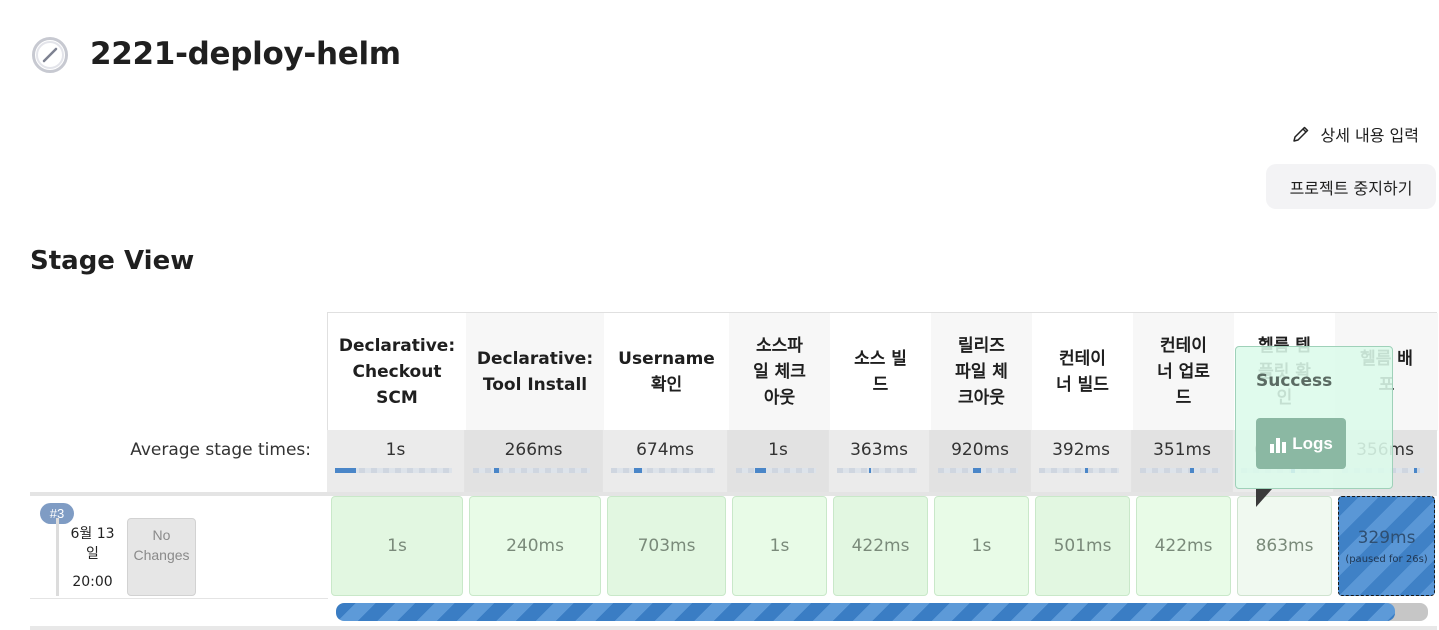  What do you see at coordinates (1081, 461) in the screenshot?
I see `avg-time-cell: 392ms` at bounding box center [1081, 461].